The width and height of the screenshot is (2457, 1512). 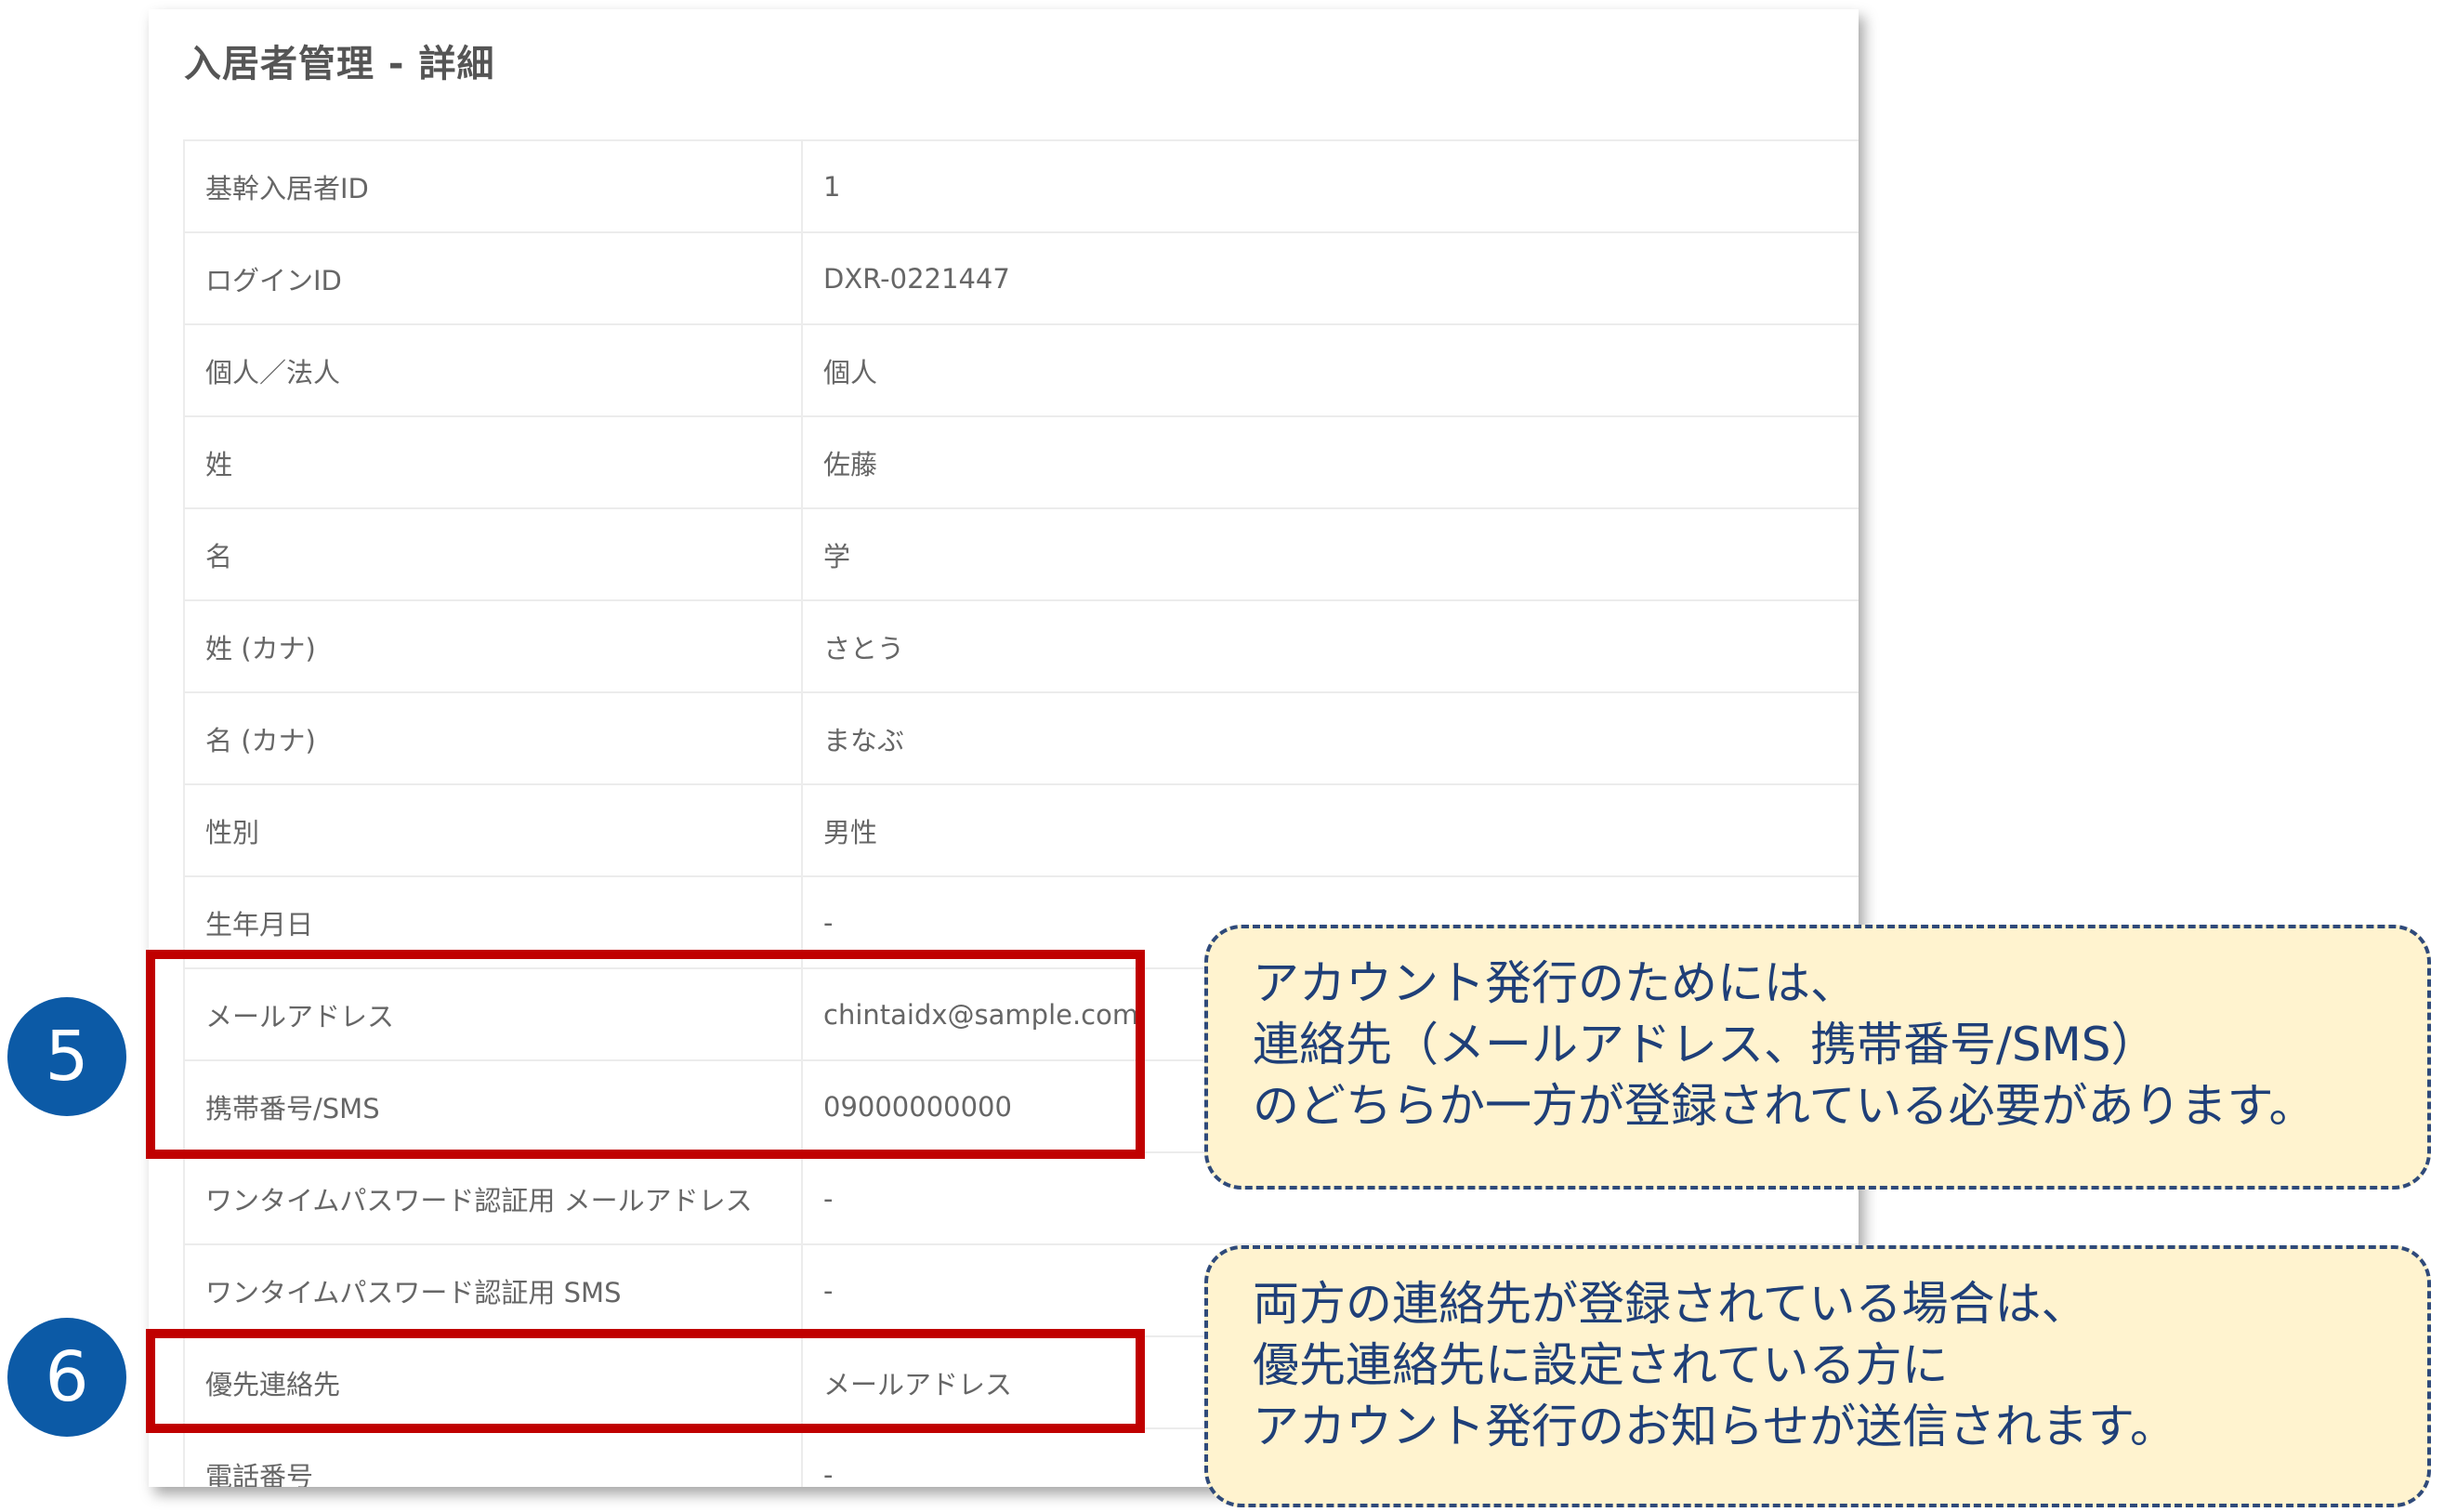 I want to click on row-label-otp-sms: ワンタイムパスワード認証用 SMS, so click(x=493, y=1290).